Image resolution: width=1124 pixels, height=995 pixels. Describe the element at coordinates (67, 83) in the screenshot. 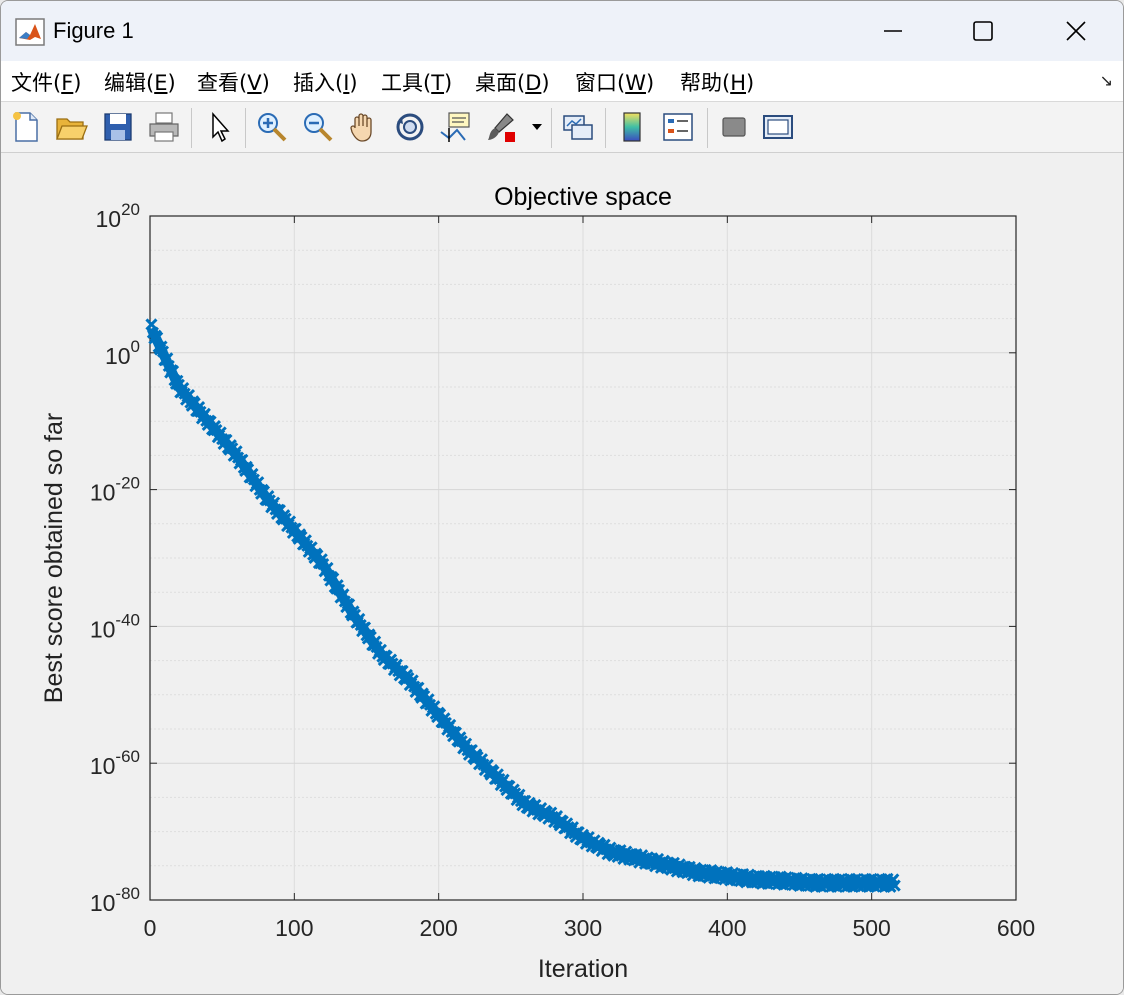

I see `menu-accelerator: F` at that location.